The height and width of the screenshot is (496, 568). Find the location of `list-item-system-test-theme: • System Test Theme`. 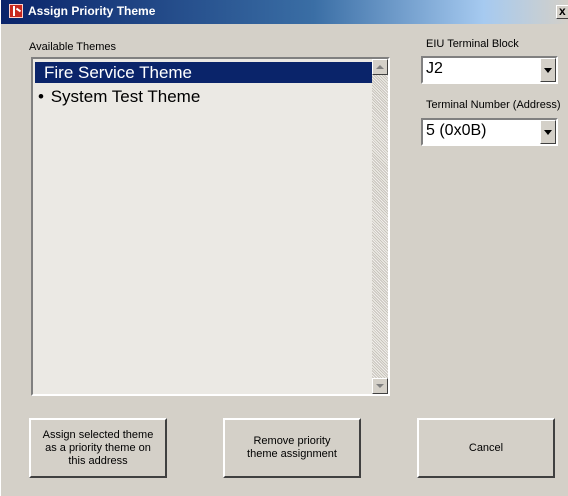

list-item-system-test-theme: • System Test Theme is located at coordinates (204, 96).